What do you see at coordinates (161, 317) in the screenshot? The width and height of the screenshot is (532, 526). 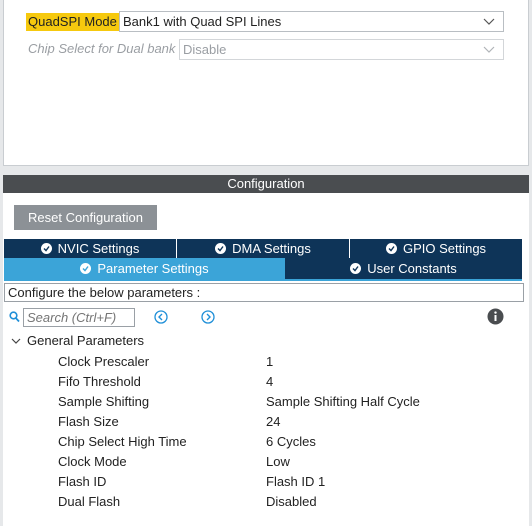 I see `arrow-left-circle-icon` at bounding box center [161, 317].